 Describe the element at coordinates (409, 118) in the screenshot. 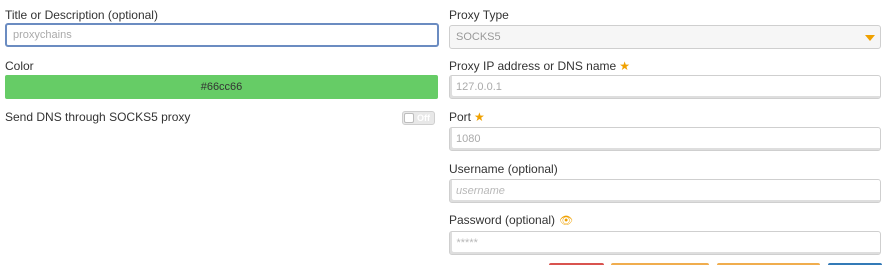

I see `toggle-knob` at that location.